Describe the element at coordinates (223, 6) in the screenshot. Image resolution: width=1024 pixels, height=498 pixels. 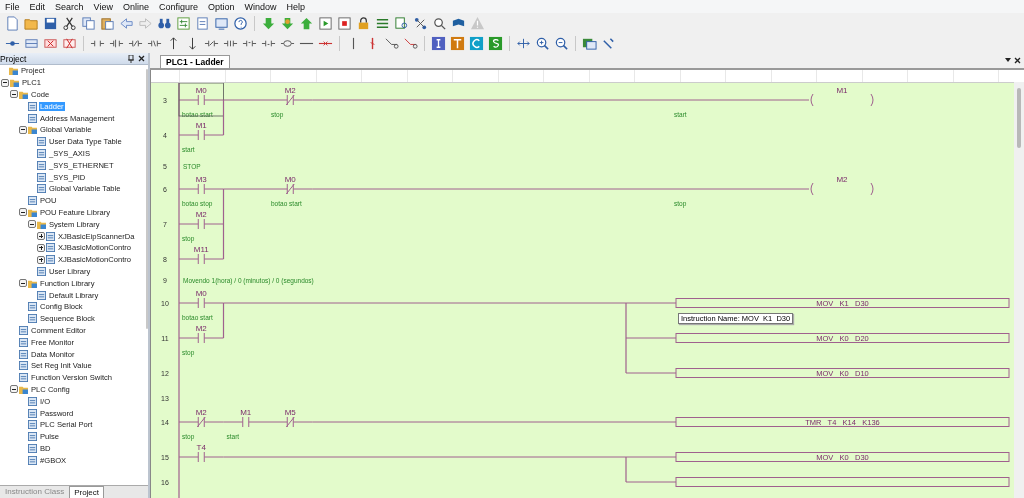
I see `menu-item: Option` at that location.